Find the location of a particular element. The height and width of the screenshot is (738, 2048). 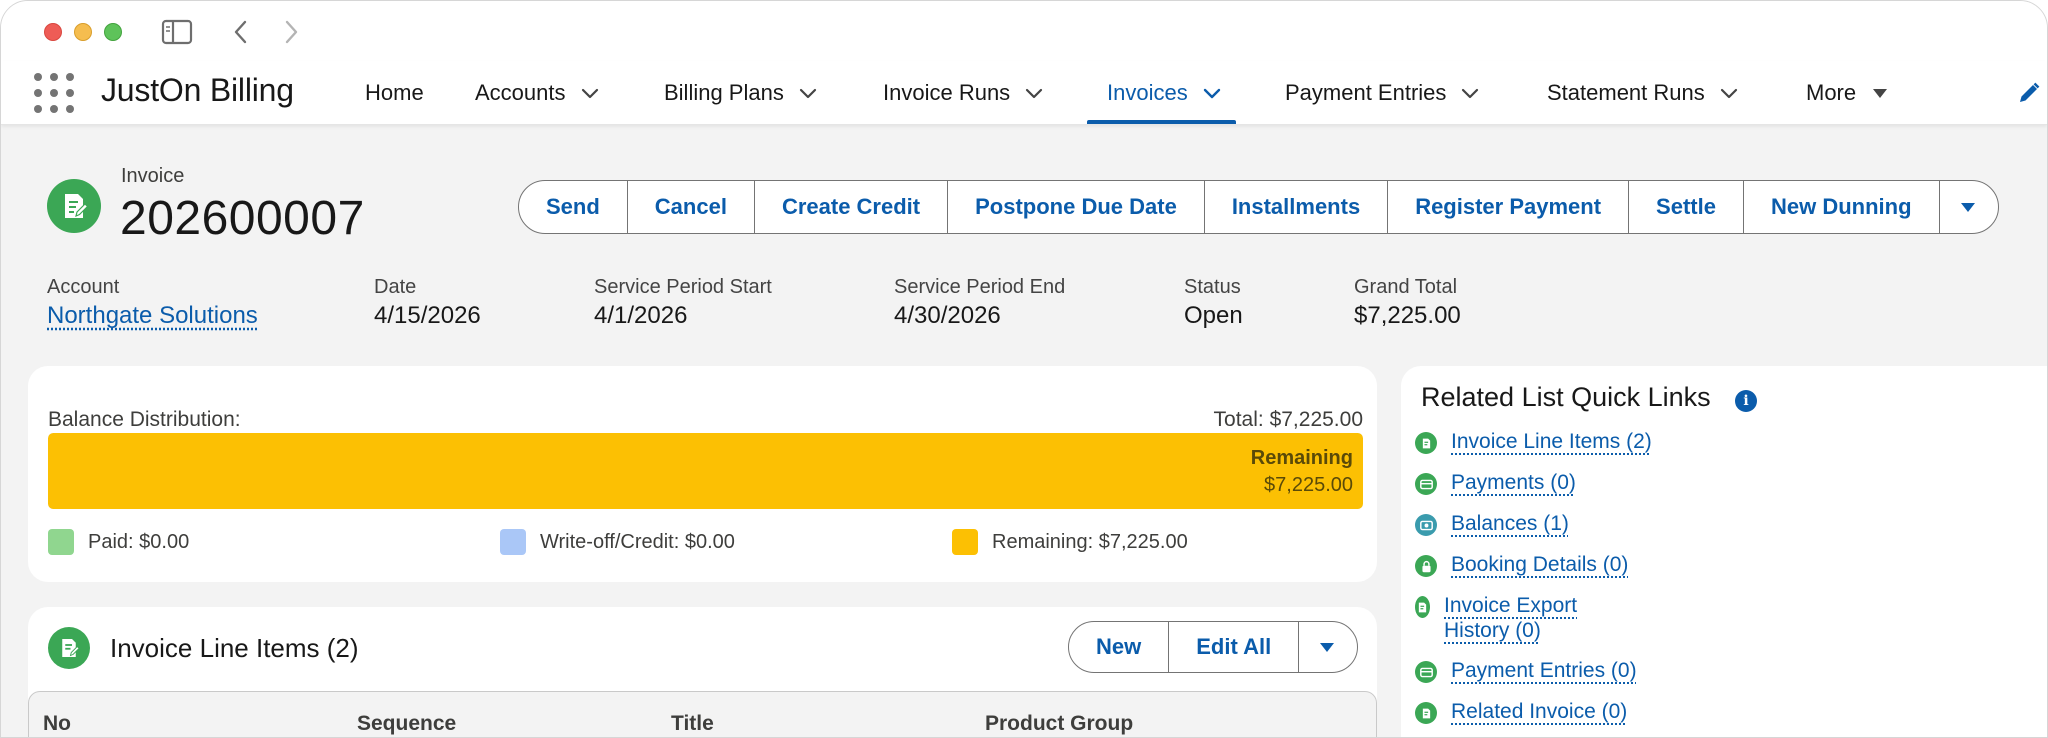

create-credit-button: Create Credit is located at coordinates (852, 207).